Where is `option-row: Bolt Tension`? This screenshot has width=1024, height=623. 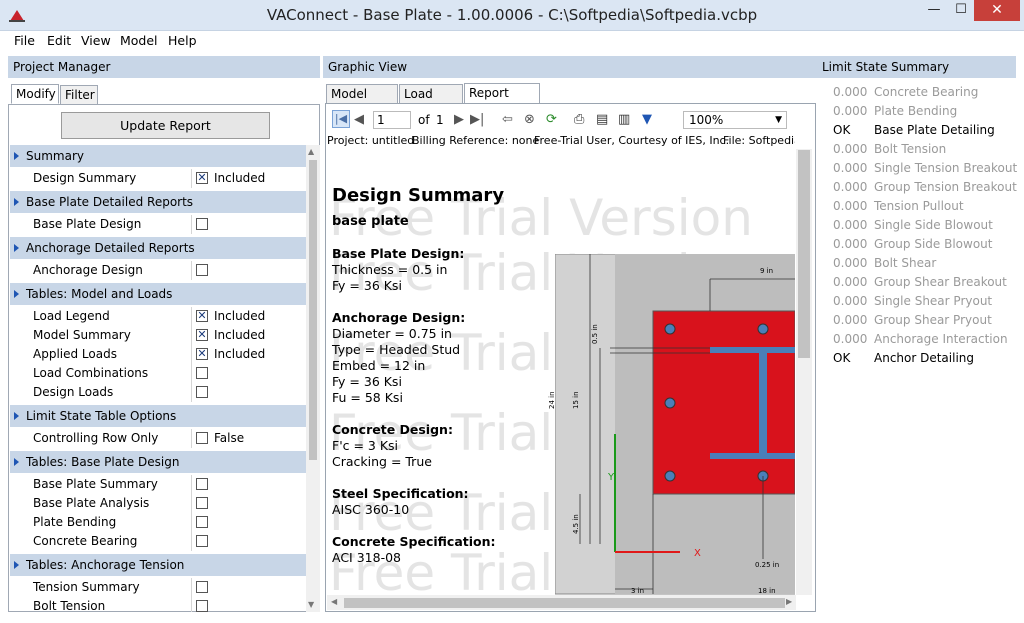
option-row: Bolt Tension is located at coordinates (158, 604).